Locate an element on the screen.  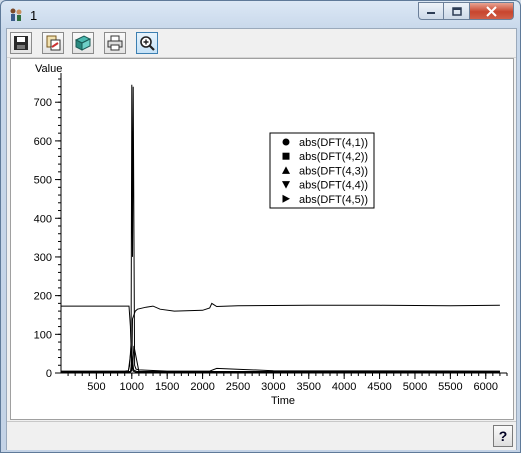
close-button is located at coordinates (492, 11).